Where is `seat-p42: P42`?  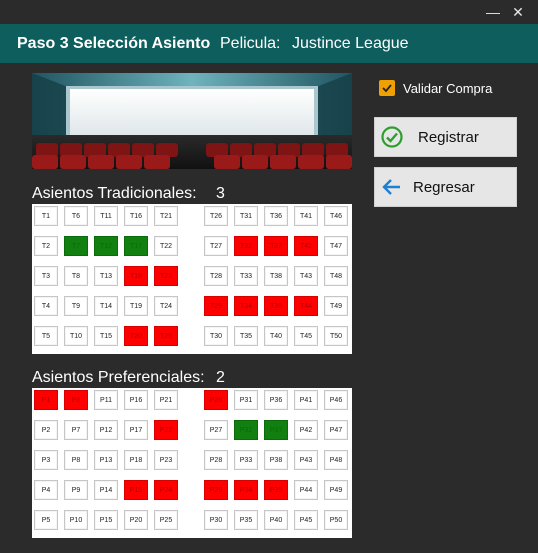 seat-p42: P42 is located at coordinates (306, 430).